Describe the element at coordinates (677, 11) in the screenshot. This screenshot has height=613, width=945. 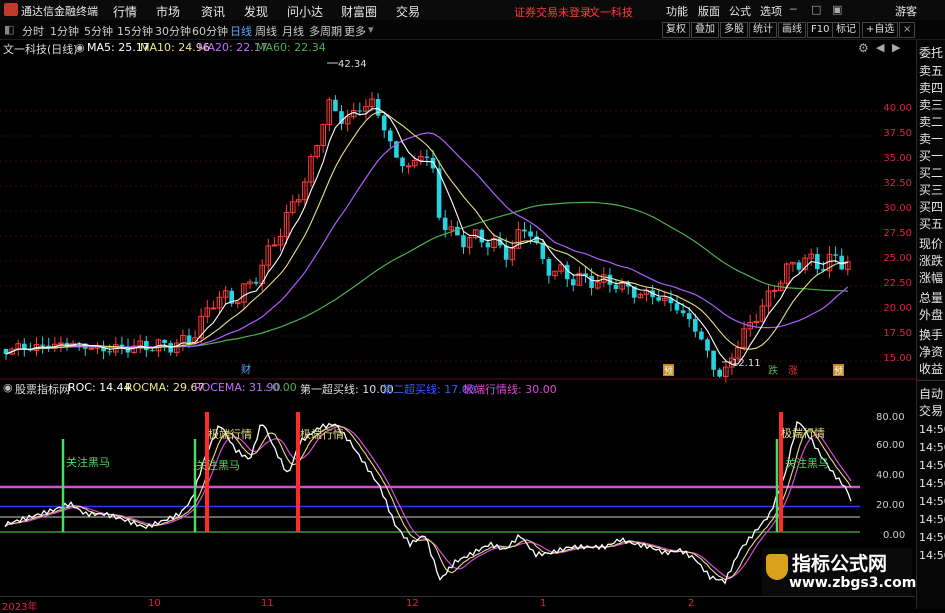
I see `menu-function: 功能` at that location.